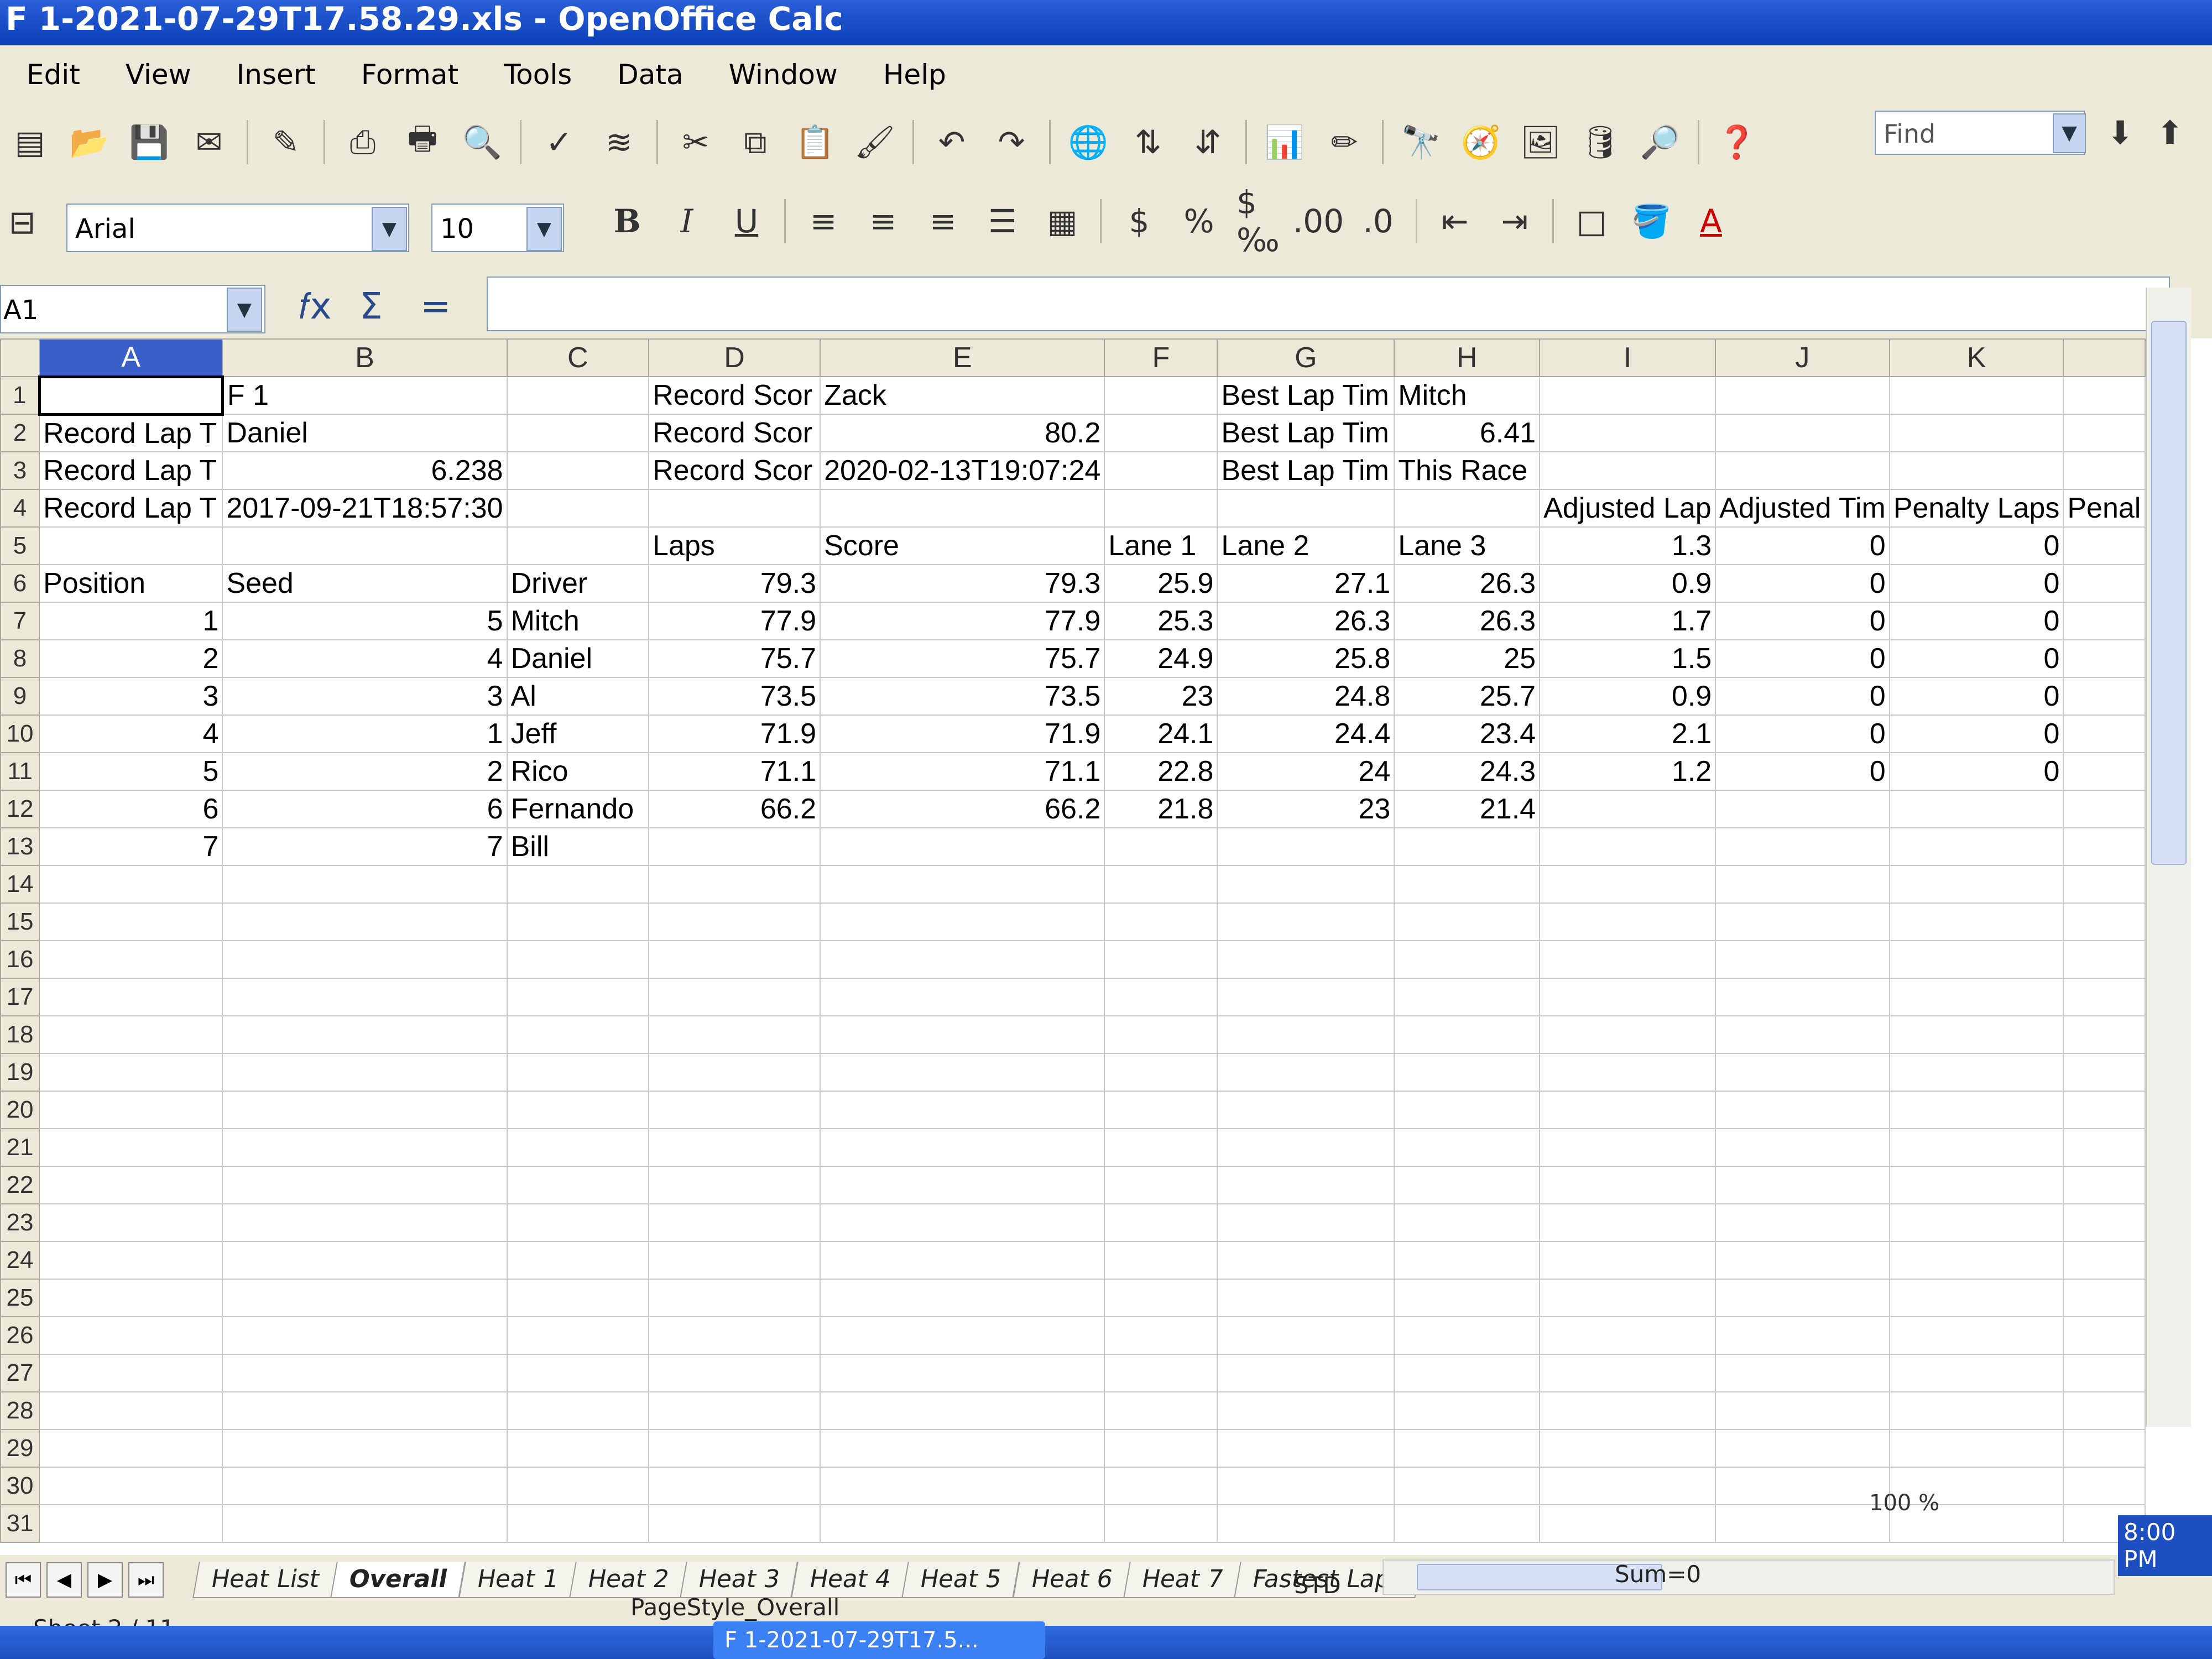 This screenshot has height=1659, width=2212. Describe the element at coordinates (735, 583) in the screenshot. I see `cell-d6: 79.3` at that location.